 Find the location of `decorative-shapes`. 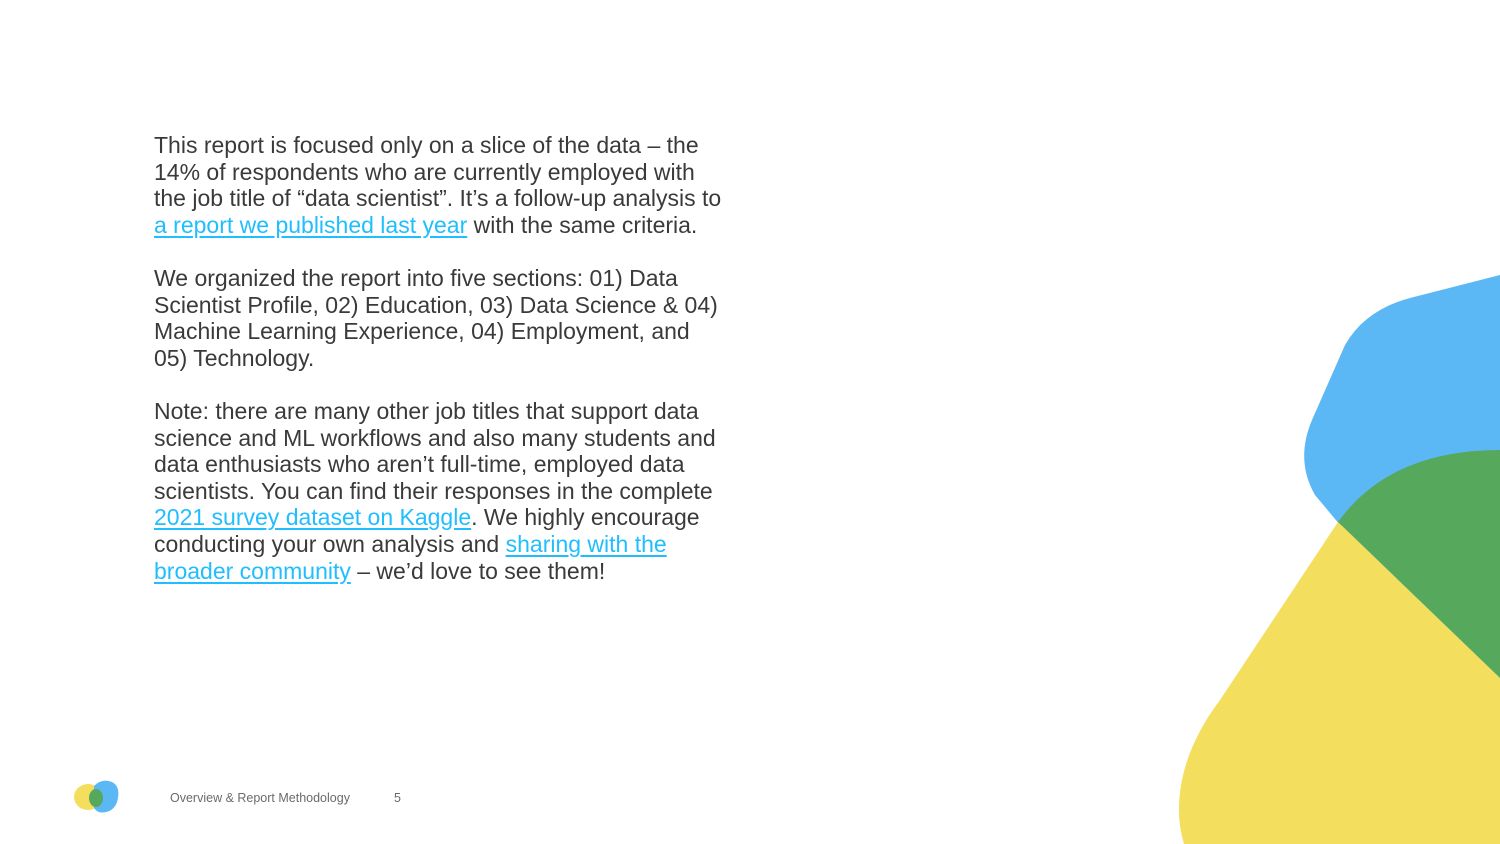

decorative-shapes is located at coordinates (1339, 559).